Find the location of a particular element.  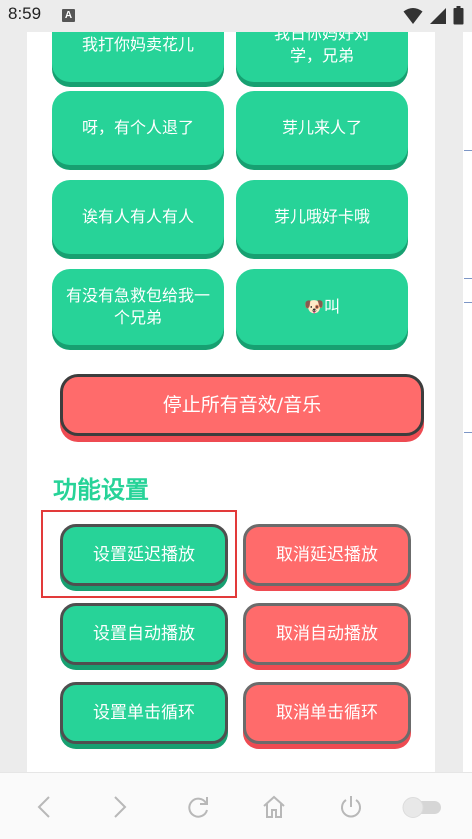

cancel-delay-play-button: 取消延迟播放 is located at coordinates (327, 555).